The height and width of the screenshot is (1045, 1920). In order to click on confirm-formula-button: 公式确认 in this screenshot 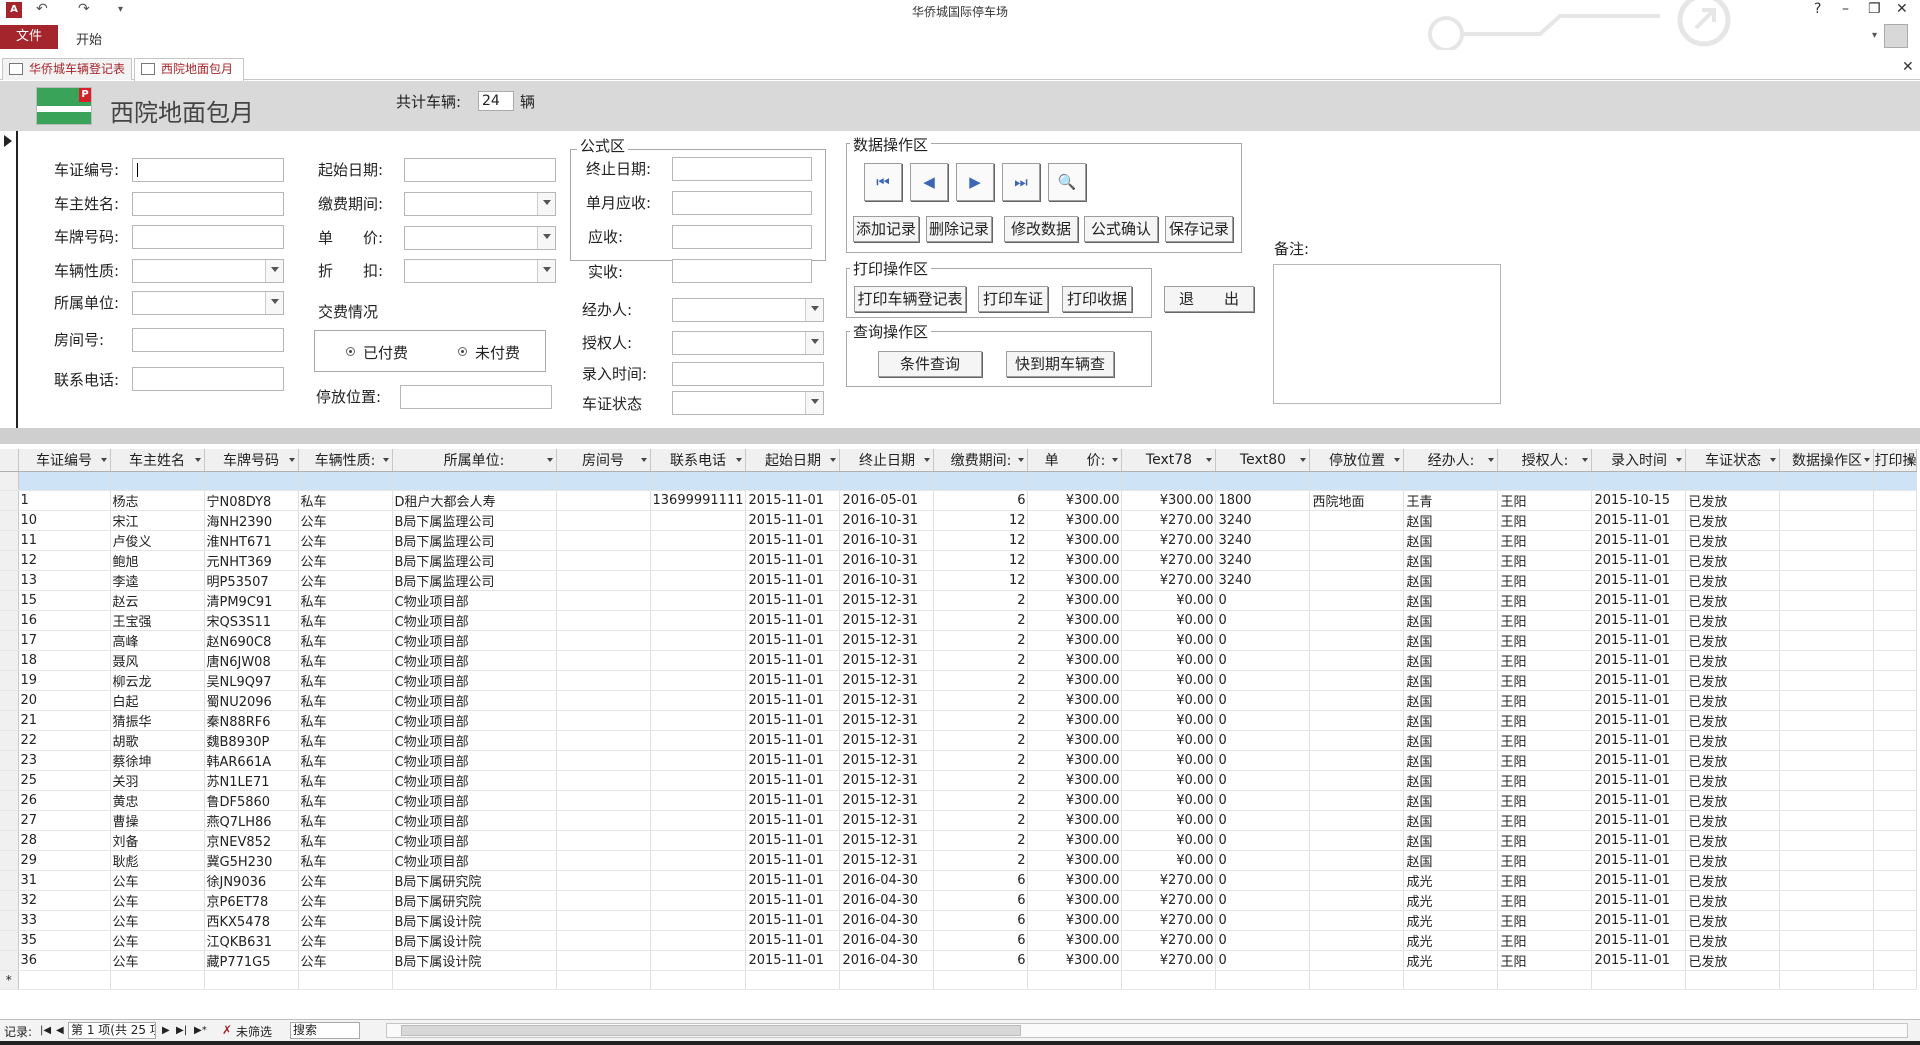, I will do `click(1121, 229)`.